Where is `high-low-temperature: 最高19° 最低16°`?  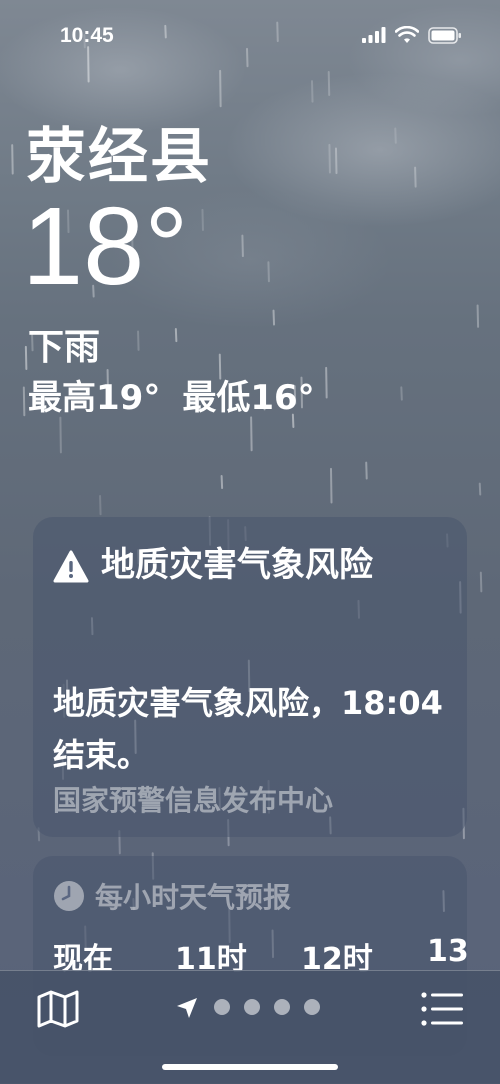
high-low-temperature: 最高19° 最低16° is located at coordinates (171, 394).